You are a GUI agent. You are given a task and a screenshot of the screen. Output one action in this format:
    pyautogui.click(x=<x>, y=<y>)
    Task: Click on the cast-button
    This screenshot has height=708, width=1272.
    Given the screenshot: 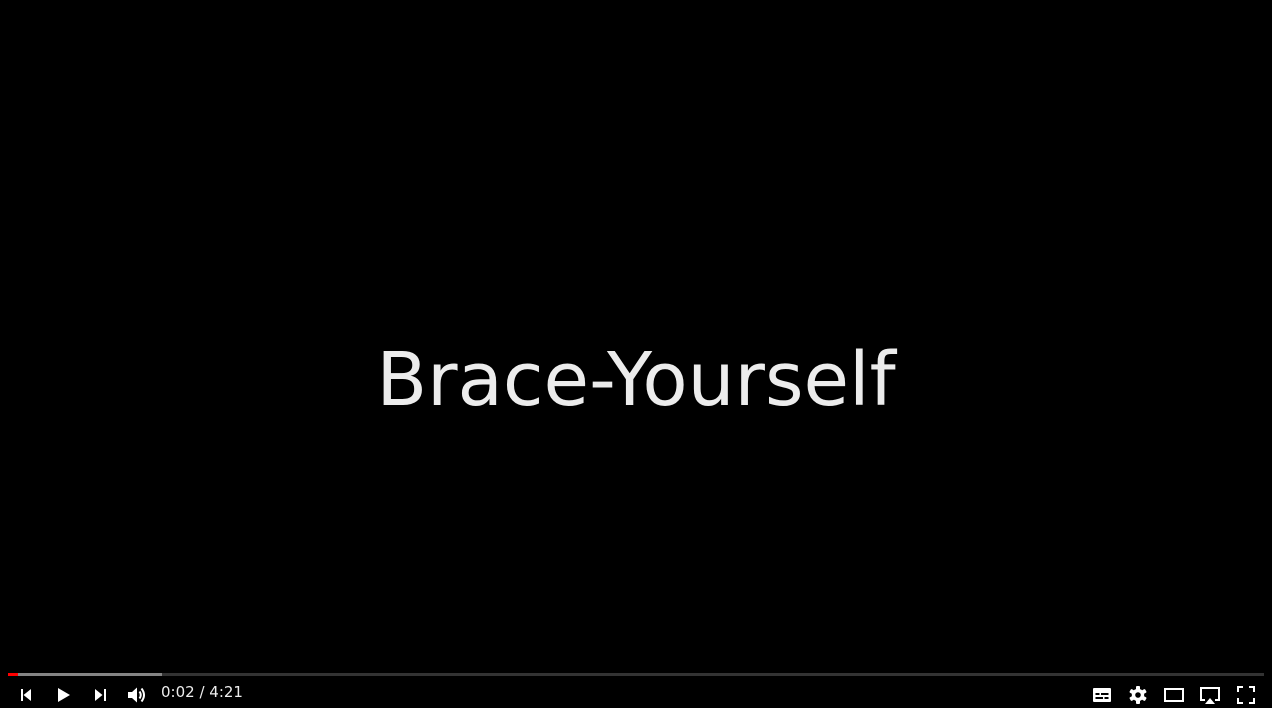 What is the action you would take?
    pyautogui.click(x=1210, y=692)
    